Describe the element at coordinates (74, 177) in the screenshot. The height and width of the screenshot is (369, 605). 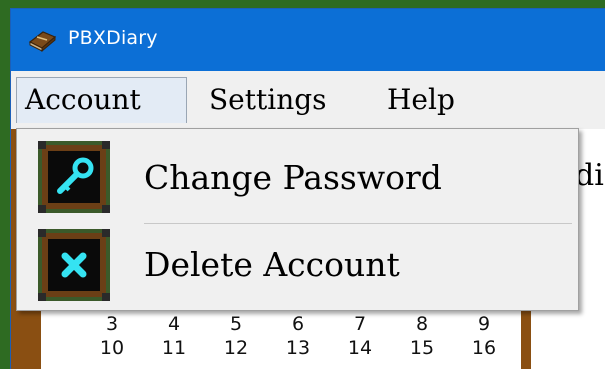
I see `key-icon` at that location.